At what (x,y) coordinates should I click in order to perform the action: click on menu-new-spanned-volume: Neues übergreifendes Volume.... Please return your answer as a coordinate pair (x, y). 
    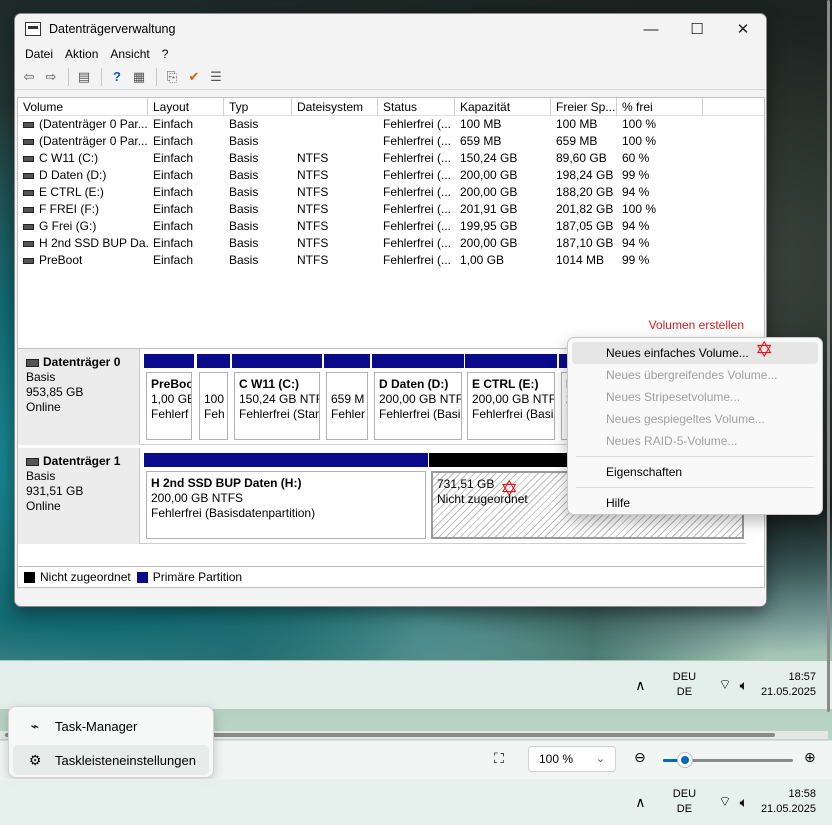
    Looking at the image, I should click on (695, 375).